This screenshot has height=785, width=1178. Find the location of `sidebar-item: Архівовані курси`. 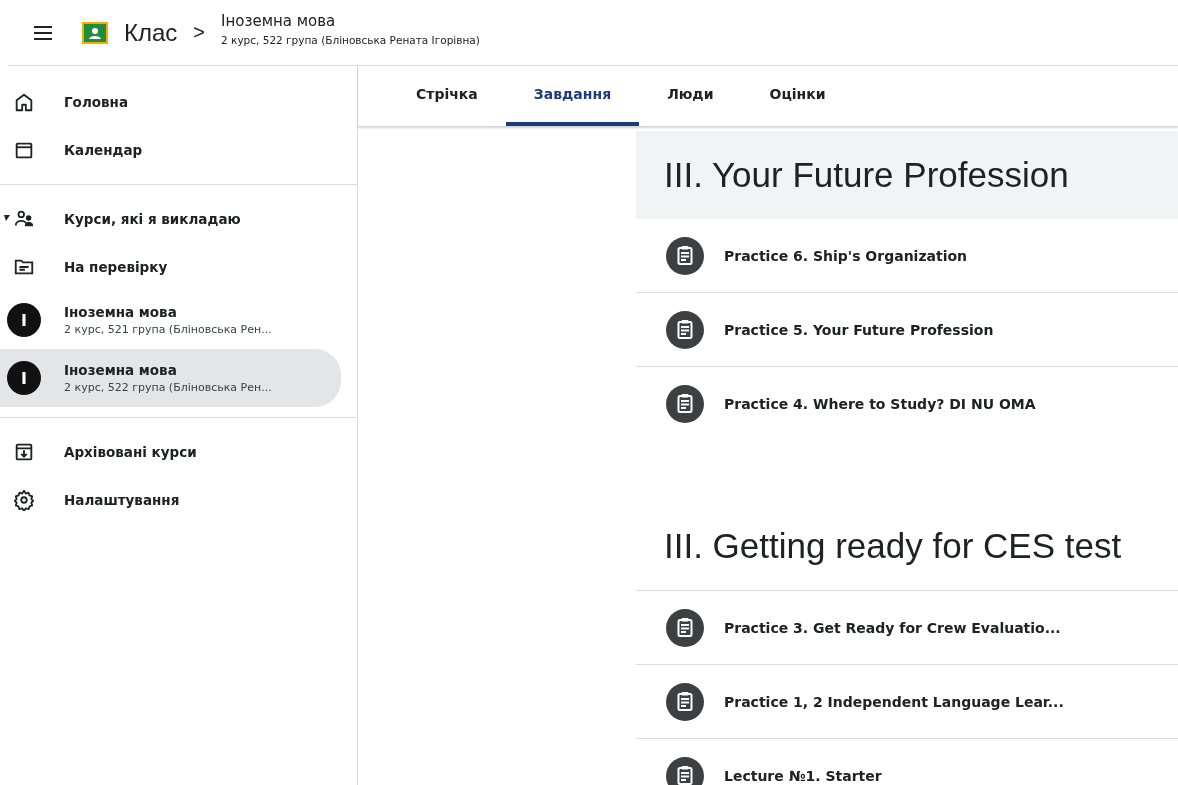

sidebar-item: Архівовані курси is located at coordinates (170, 452).